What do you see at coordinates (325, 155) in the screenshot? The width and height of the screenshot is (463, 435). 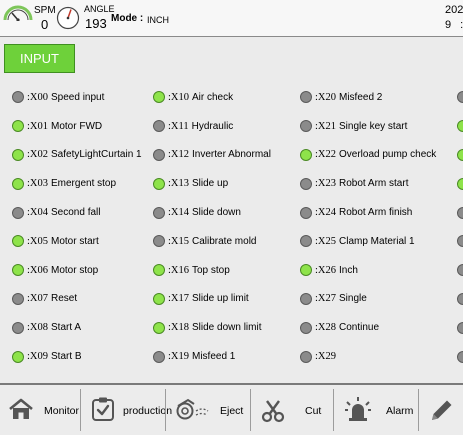 I see `io-code: :X22` at bounding box center [325, 155].